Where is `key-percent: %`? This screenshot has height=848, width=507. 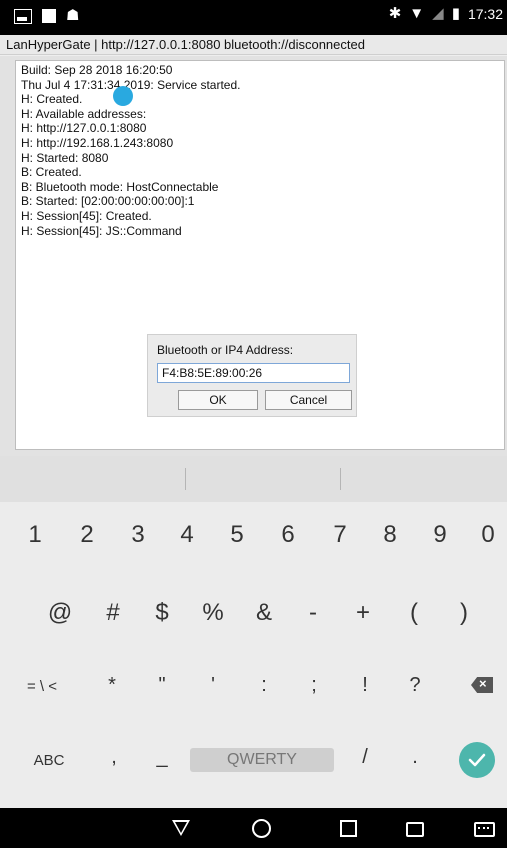 key-percent: % is located at coordinates (213, 613).